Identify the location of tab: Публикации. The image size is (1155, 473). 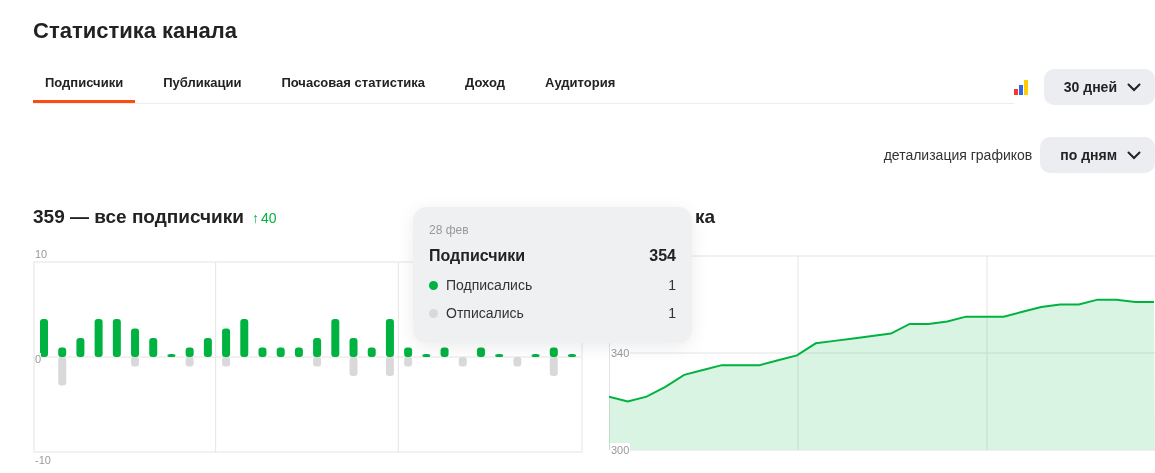
(202, 84).